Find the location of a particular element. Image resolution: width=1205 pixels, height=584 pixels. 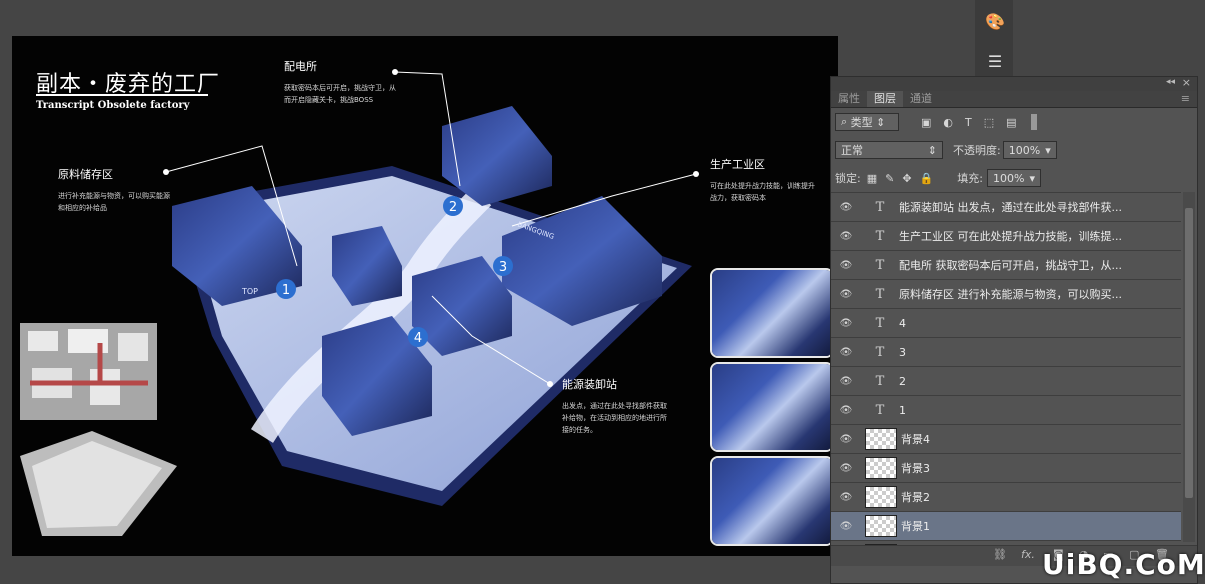

tab-channels: 通道 is located at coordinates (921, 99).